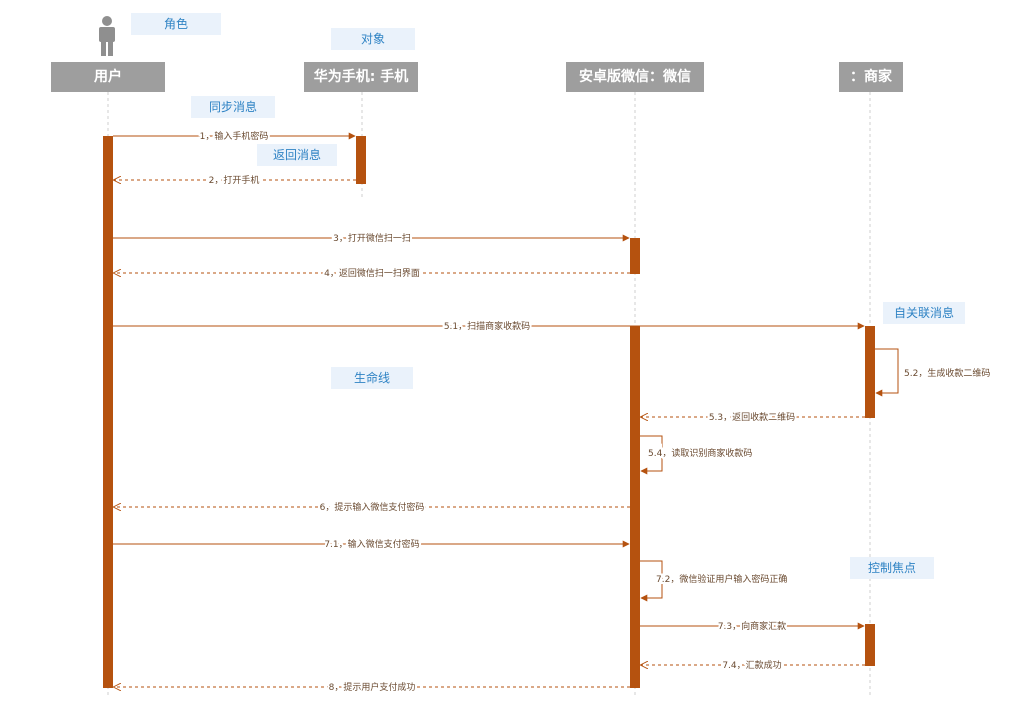 The image size is (1009, 717). I want to click on msg-label-5-3: 5.3，返回收款二维码, so click(752, 417).